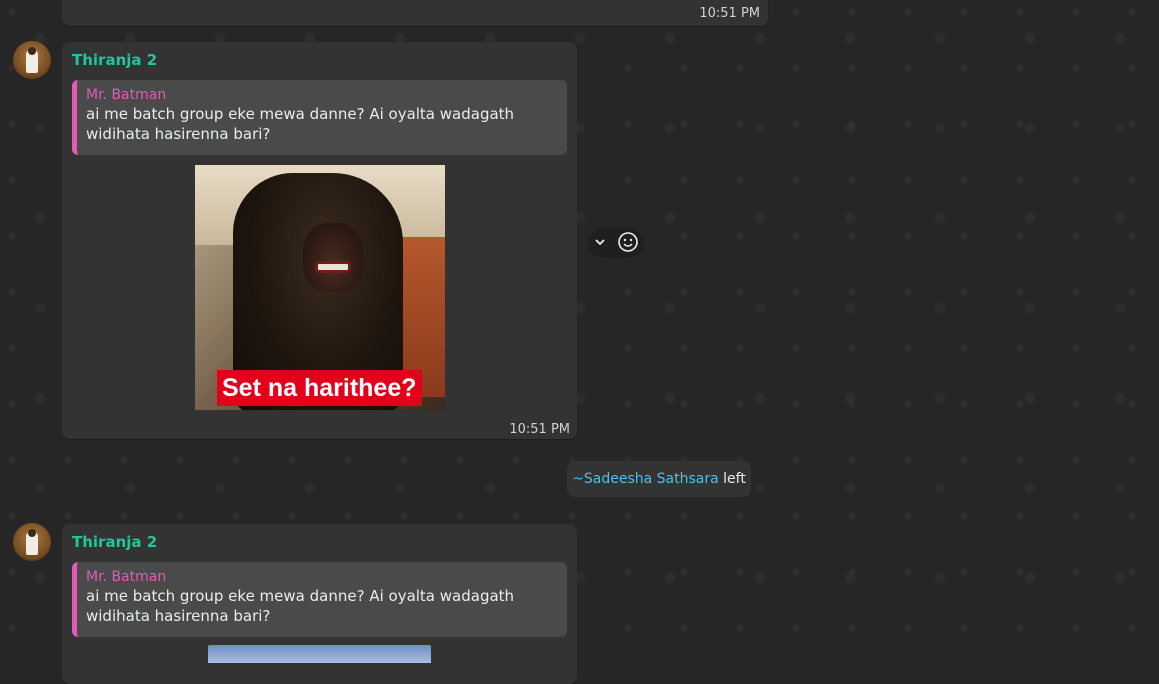 This screenshot has height=684, width=1159. What do you see at coordinates (320, 287) in the screenshot?
I see `sticker-image: Set na harithee?` at bounding box center [320, 287].